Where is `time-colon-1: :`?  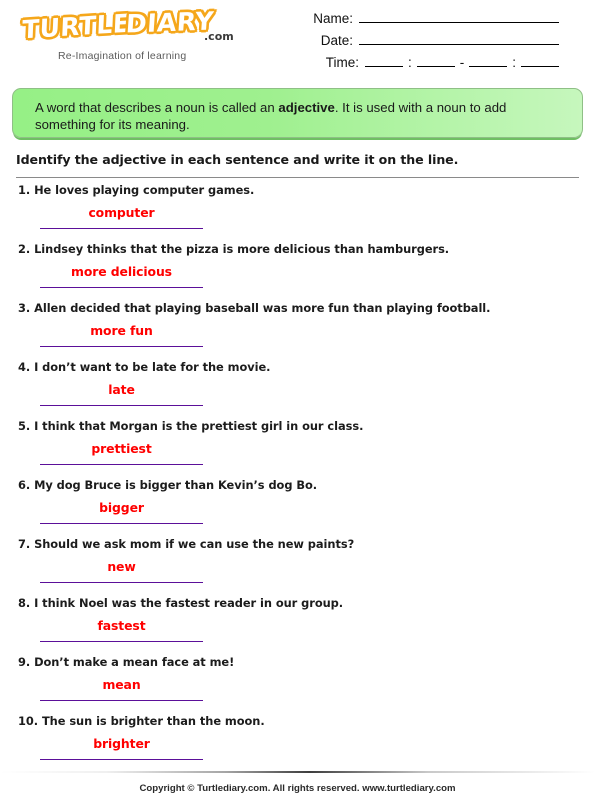 time-colon-1: : is located at coordinates (409, 62).